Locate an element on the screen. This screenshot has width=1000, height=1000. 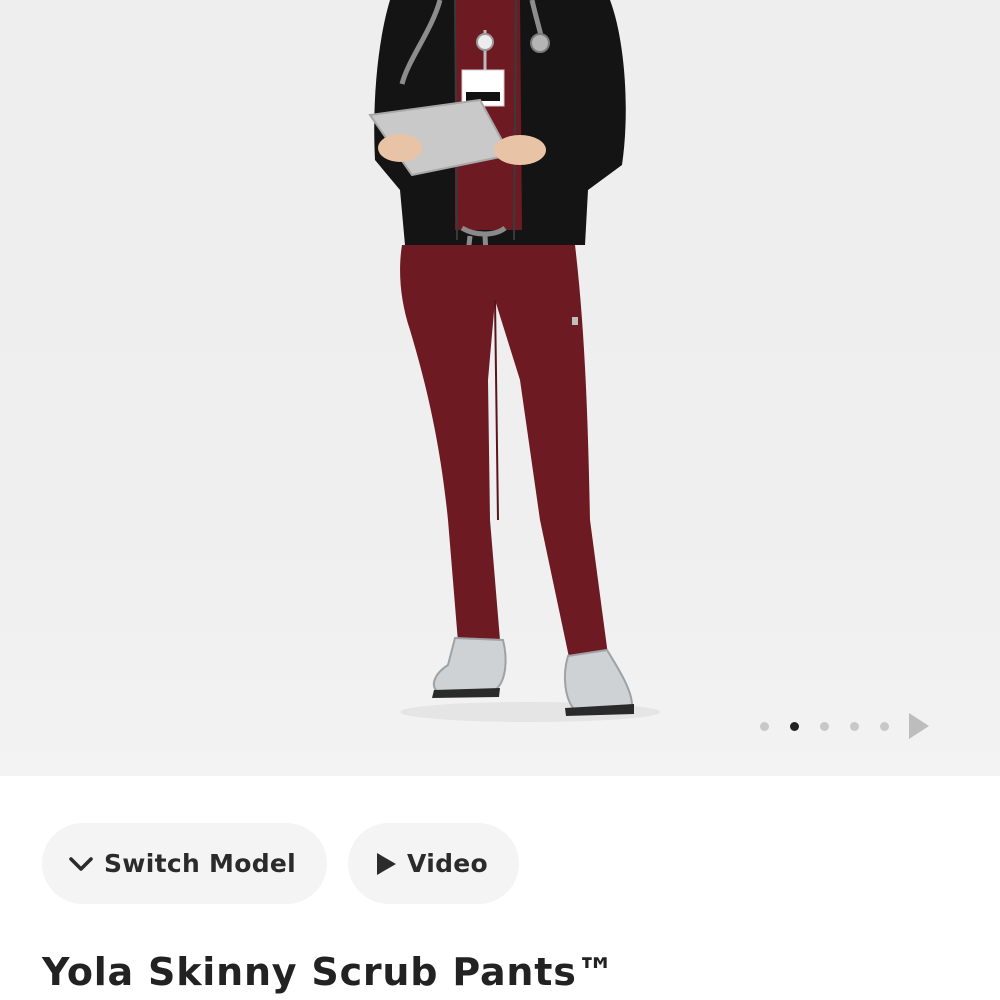
switch-model-label: Switch Model is located at coordinates (200, 863).